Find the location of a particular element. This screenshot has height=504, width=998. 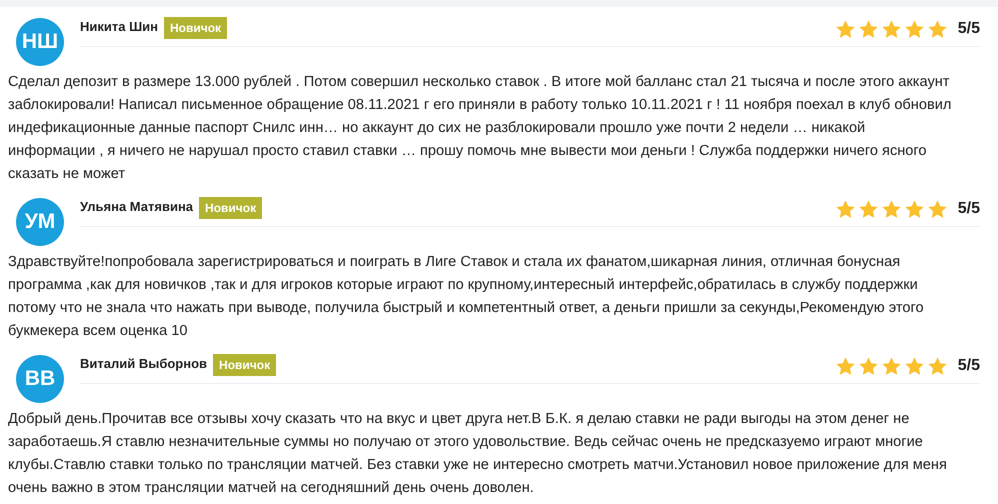

avatar: УМ is located at coordinates (40, 222).